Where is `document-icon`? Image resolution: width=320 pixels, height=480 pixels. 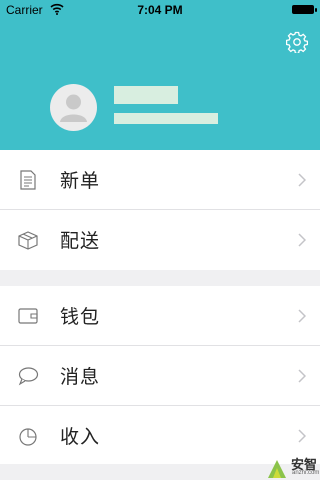 document-icon is located at coordinates (28, 180).